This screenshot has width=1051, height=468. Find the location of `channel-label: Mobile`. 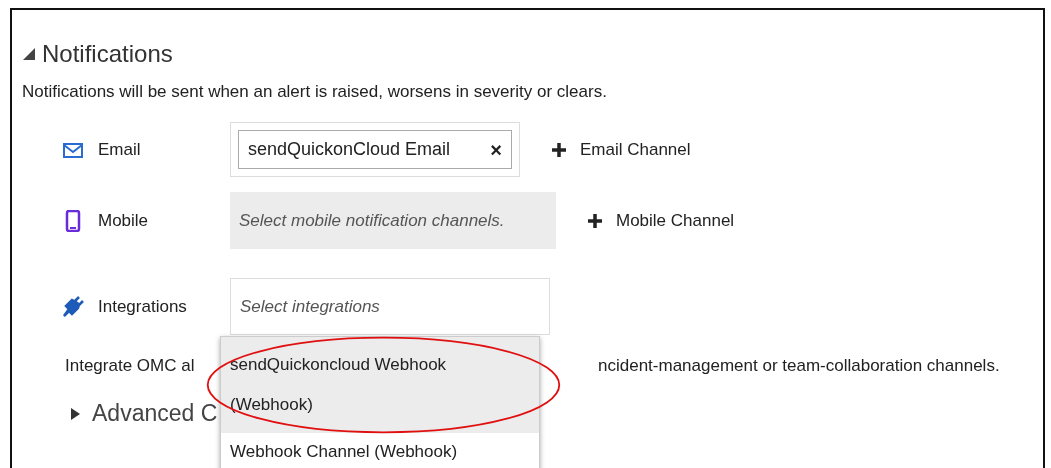

channel-label: Mobile is located at coordinates (123, 220).